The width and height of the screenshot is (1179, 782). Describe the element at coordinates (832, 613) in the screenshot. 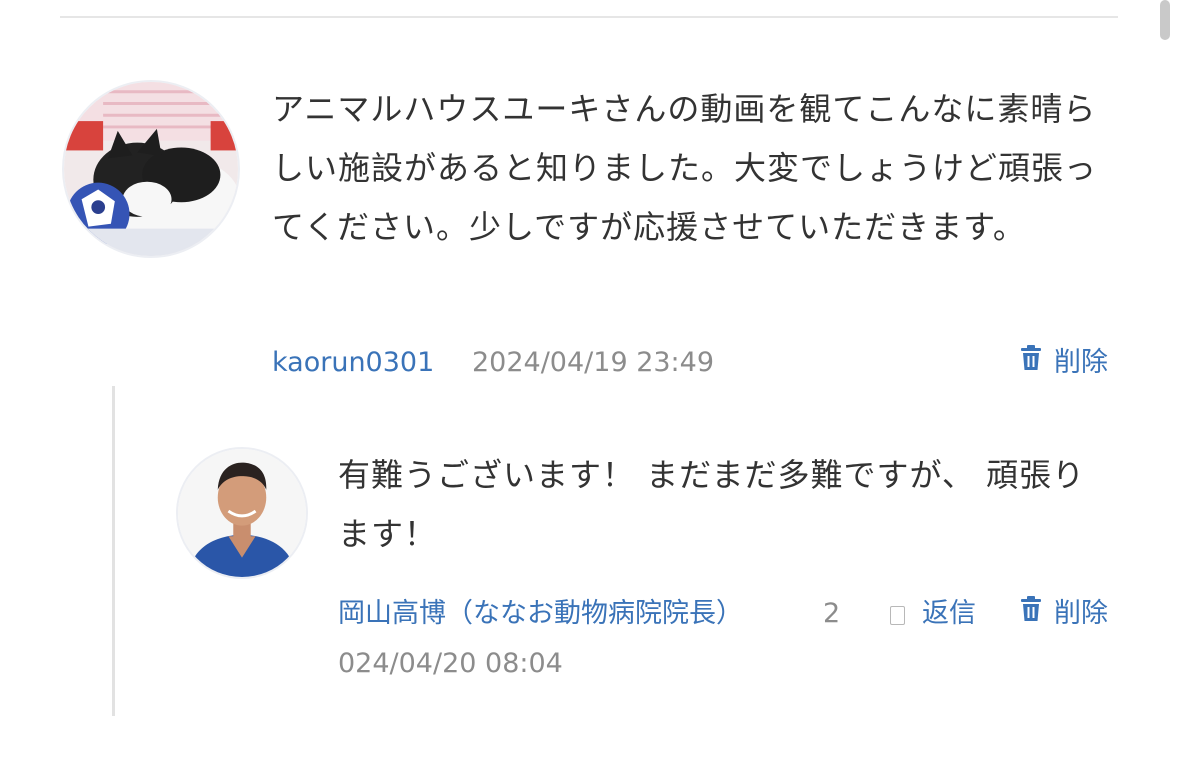

I see `reply-count: 2` at that location.